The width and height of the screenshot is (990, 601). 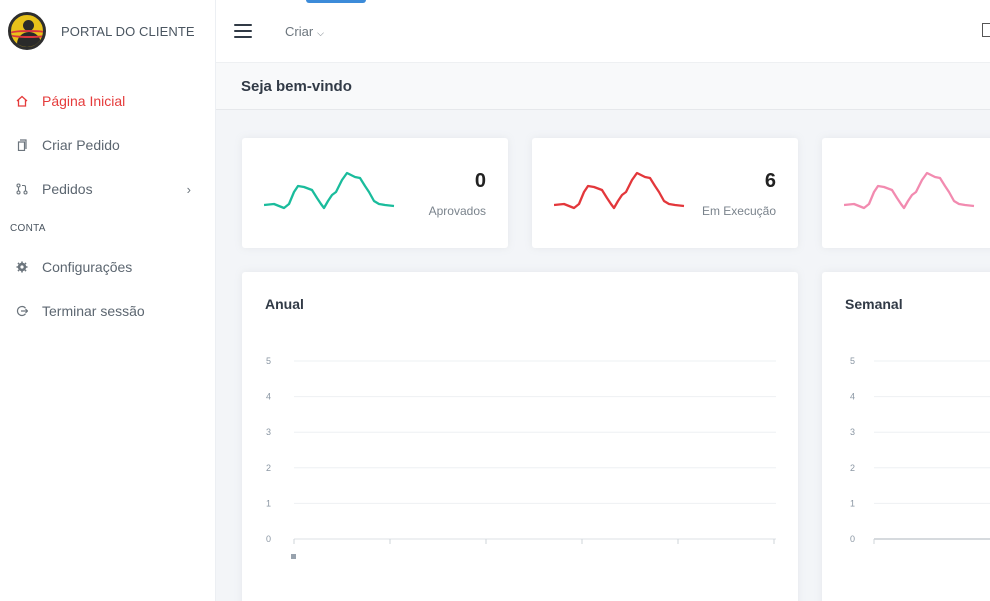 What do you see at coordinates (336, 1) in the screenshot?
I see `accent-tab` at bounding box center [336, 1].